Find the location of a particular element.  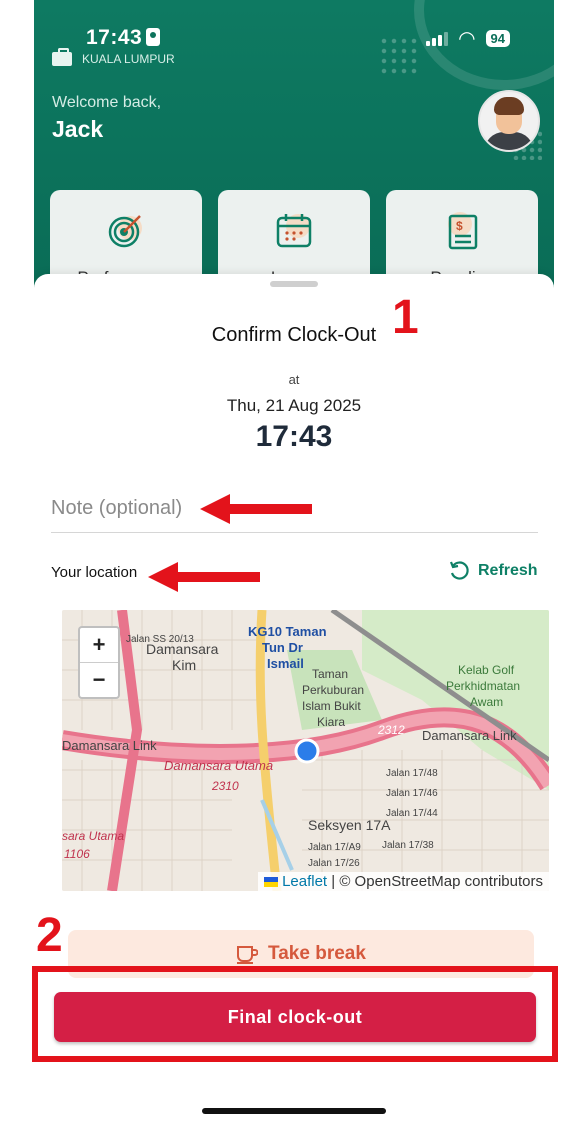

svg-text: Jalan 17/44 is located at coordinates (412, 813).